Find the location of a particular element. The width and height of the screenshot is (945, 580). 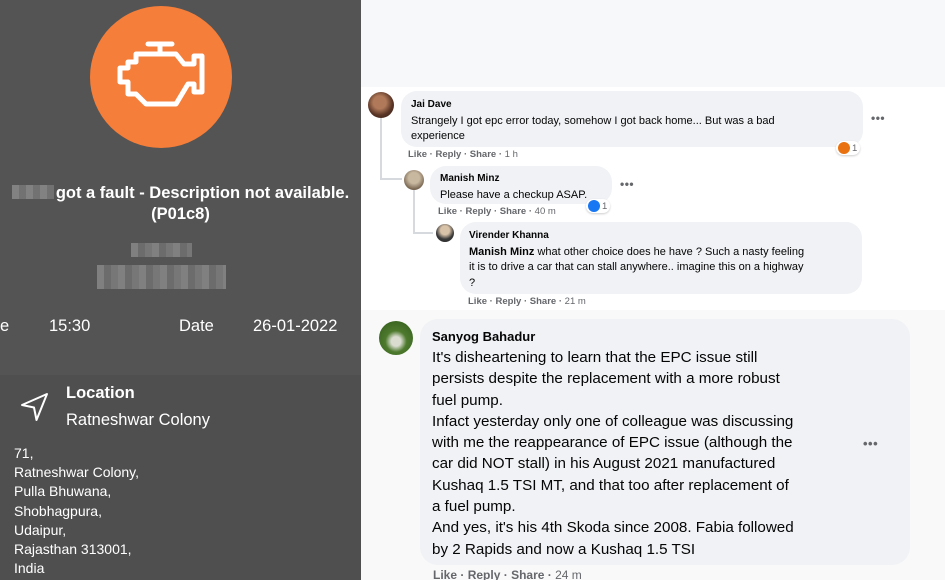

like-reaction-icon is located at coordinates (594, 206).